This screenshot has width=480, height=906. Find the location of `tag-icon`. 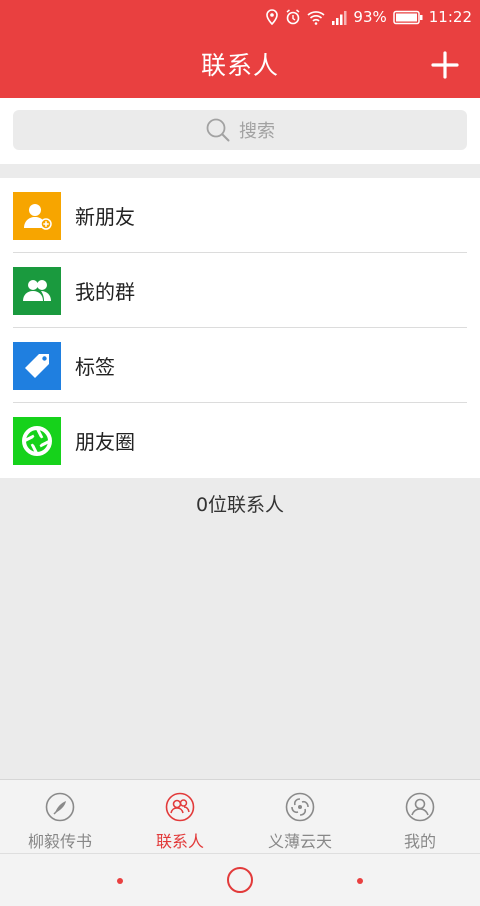

tag-icon is located at coordinates (37, 365).